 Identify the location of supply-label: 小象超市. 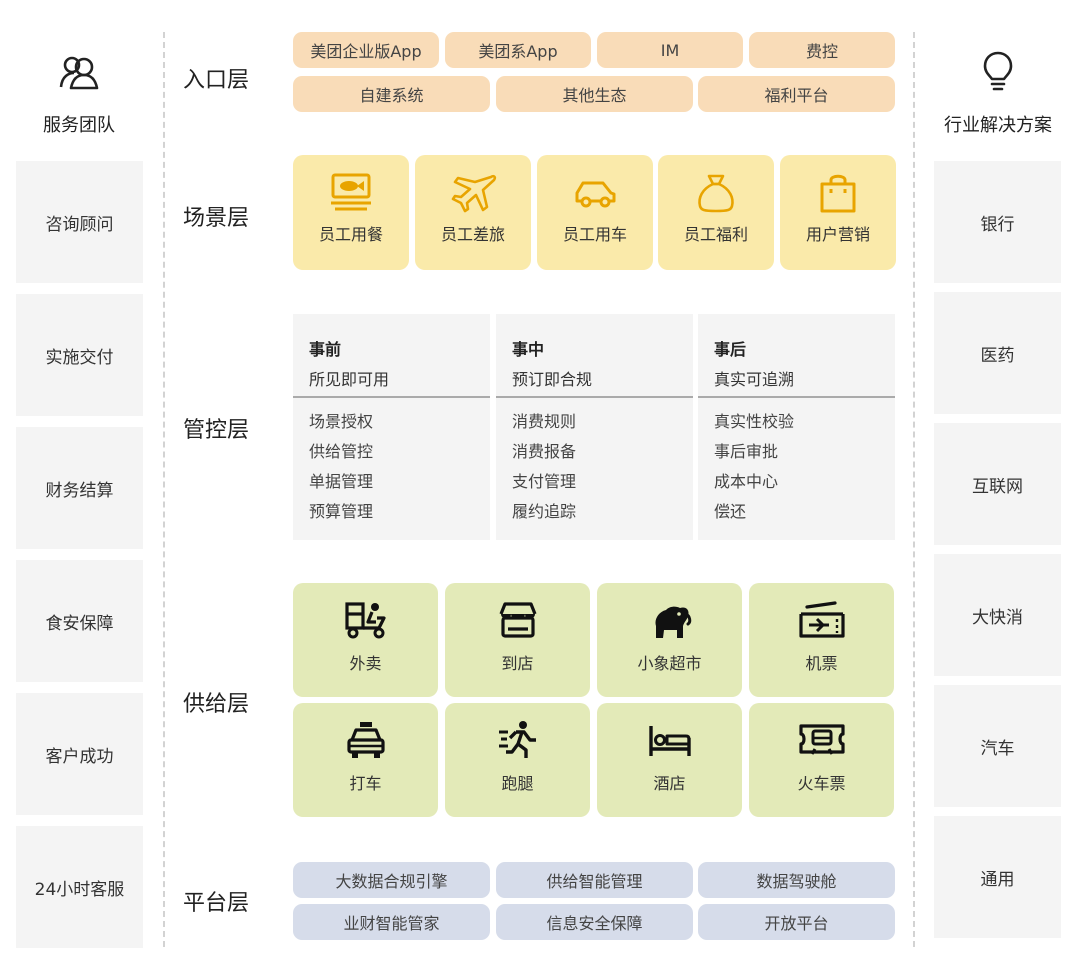
(669, 663).